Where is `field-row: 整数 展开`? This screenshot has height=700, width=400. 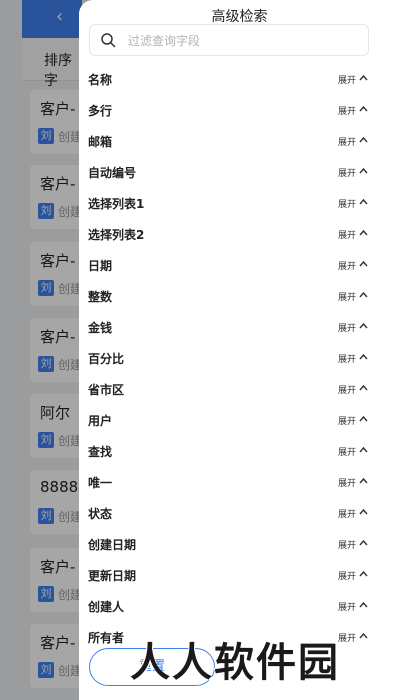
field-row: 整数 展开 is located at coordinates (239, 294).